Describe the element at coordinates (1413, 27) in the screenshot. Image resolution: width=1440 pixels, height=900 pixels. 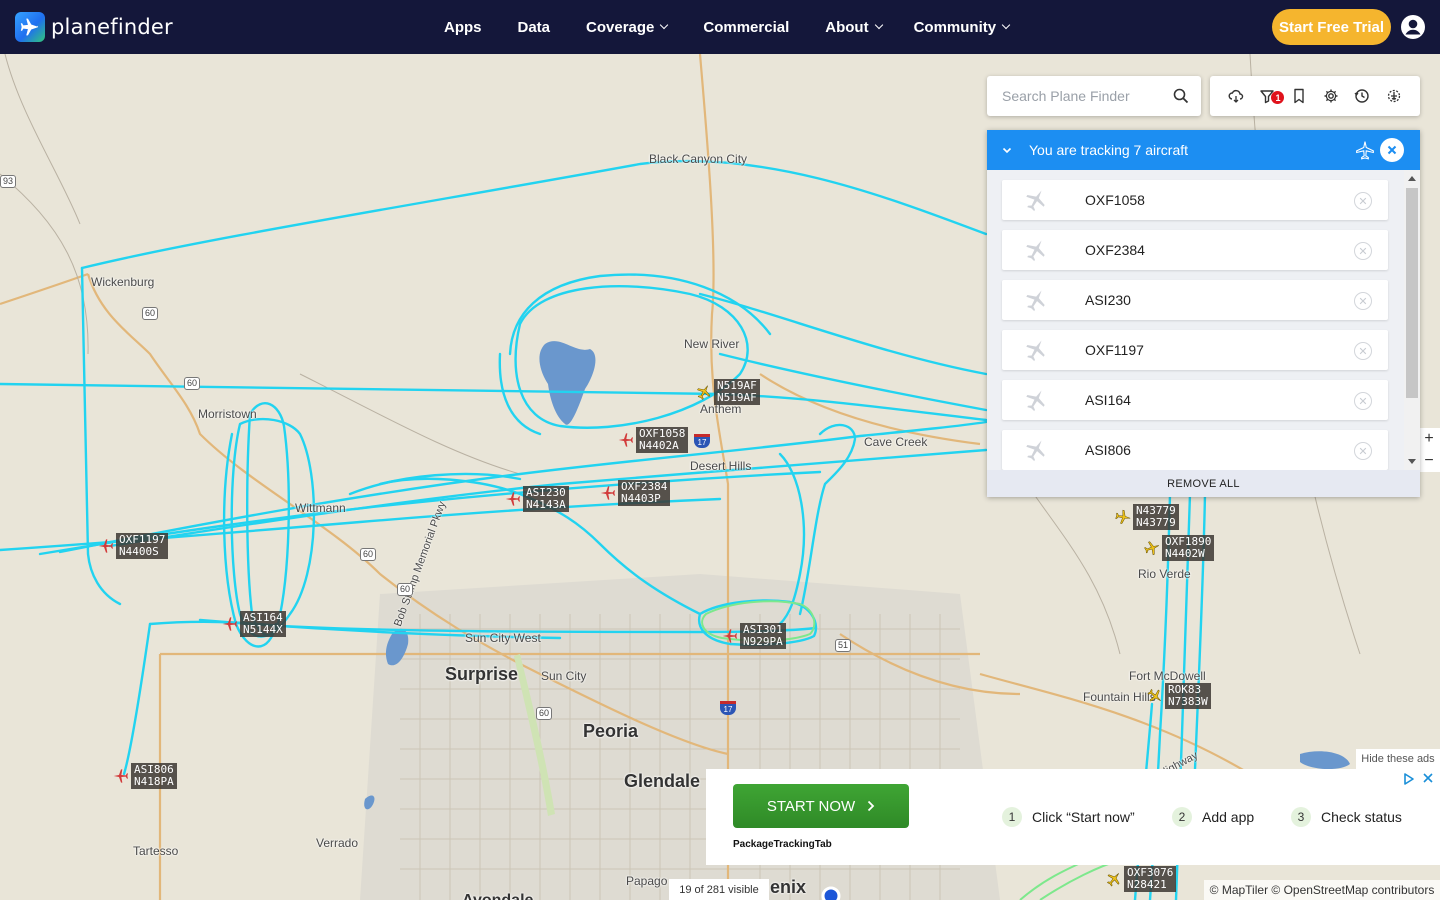
I see `account-icon` at that location.